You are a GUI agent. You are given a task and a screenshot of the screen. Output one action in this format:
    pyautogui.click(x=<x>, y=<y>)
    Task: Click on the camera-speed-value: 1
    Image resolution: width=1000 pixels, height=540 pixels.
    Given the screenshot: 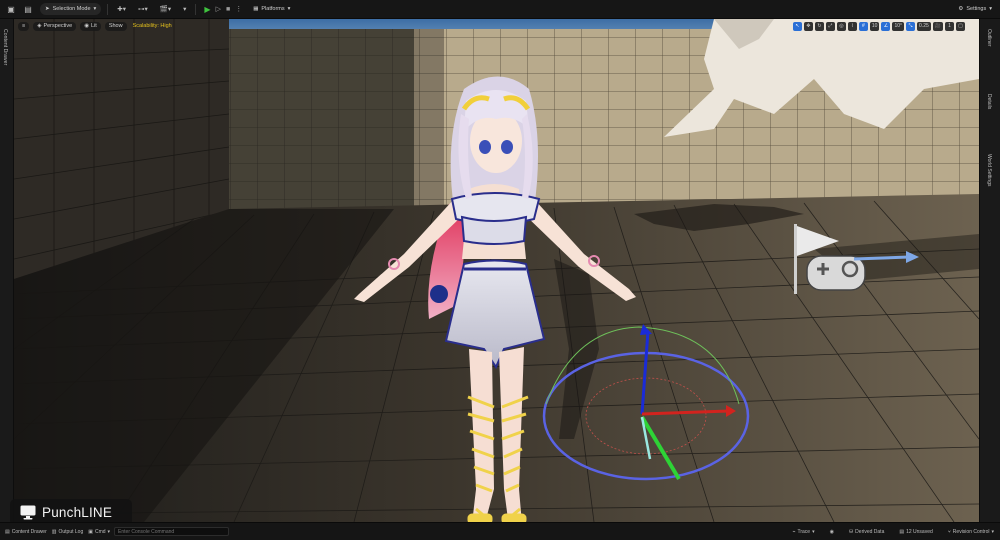 What is the action you would take?
    pyautogui.click(x=949, y=26)
    